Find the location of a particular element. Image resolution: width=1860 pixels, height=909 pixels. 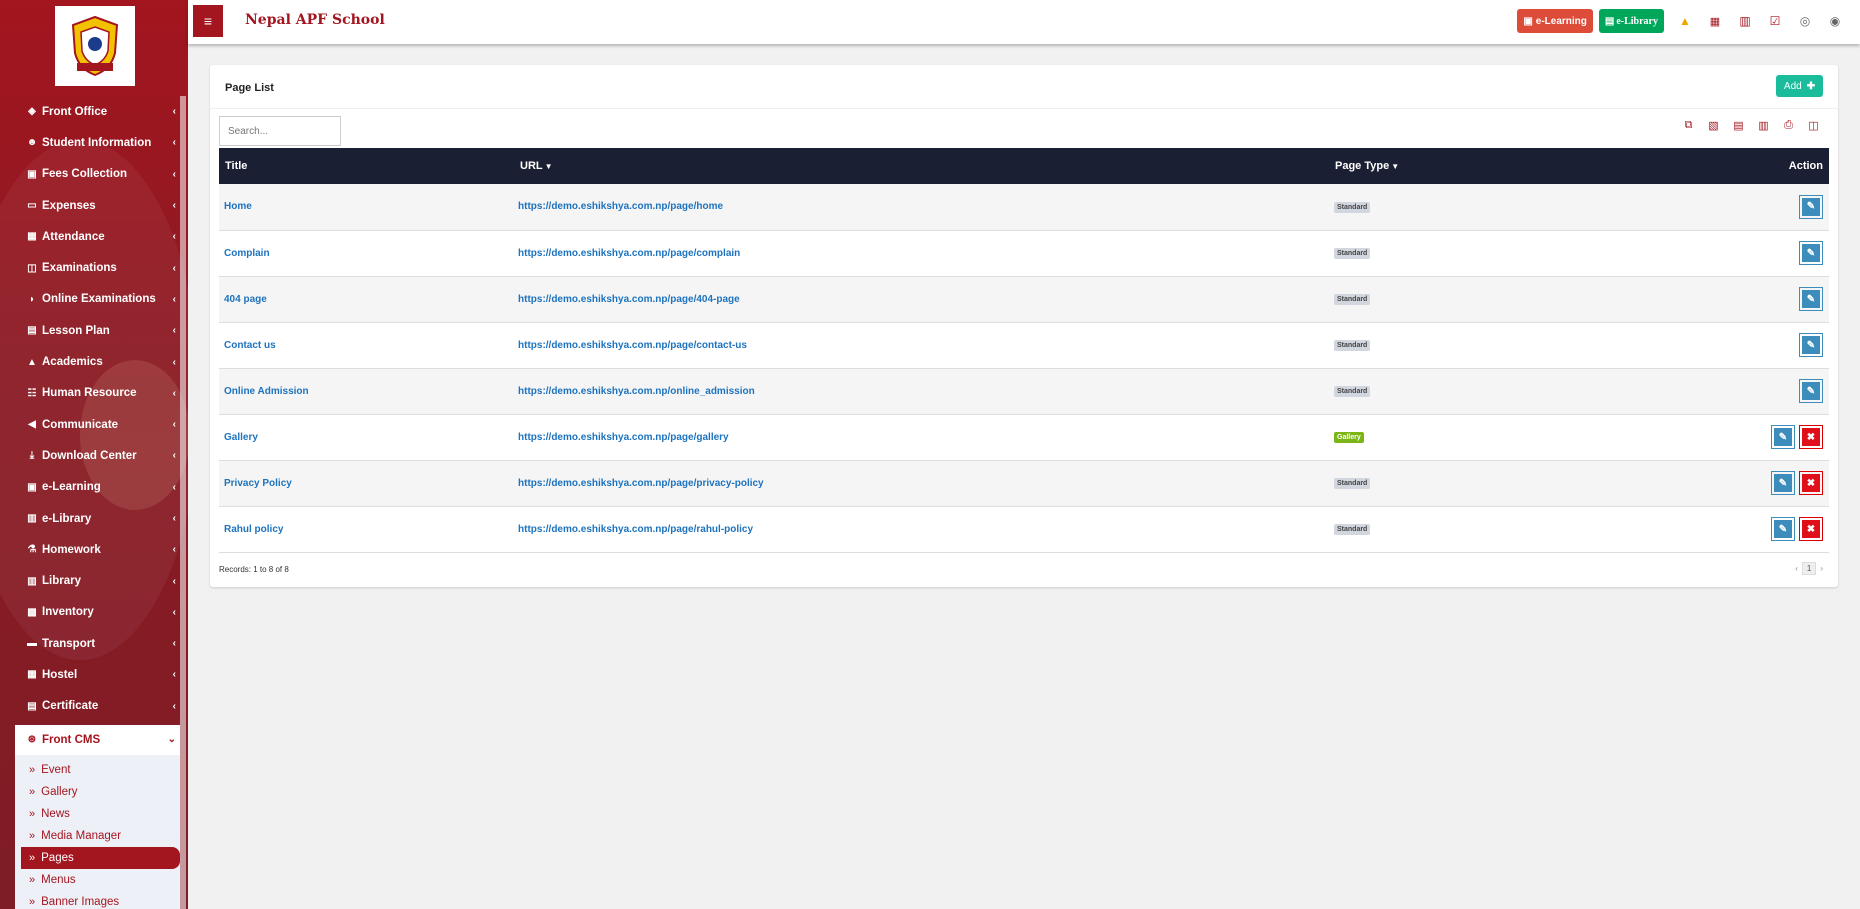

sidebar-item-transport: ▬ Transport ‹ is located at coordinates (97, 643).